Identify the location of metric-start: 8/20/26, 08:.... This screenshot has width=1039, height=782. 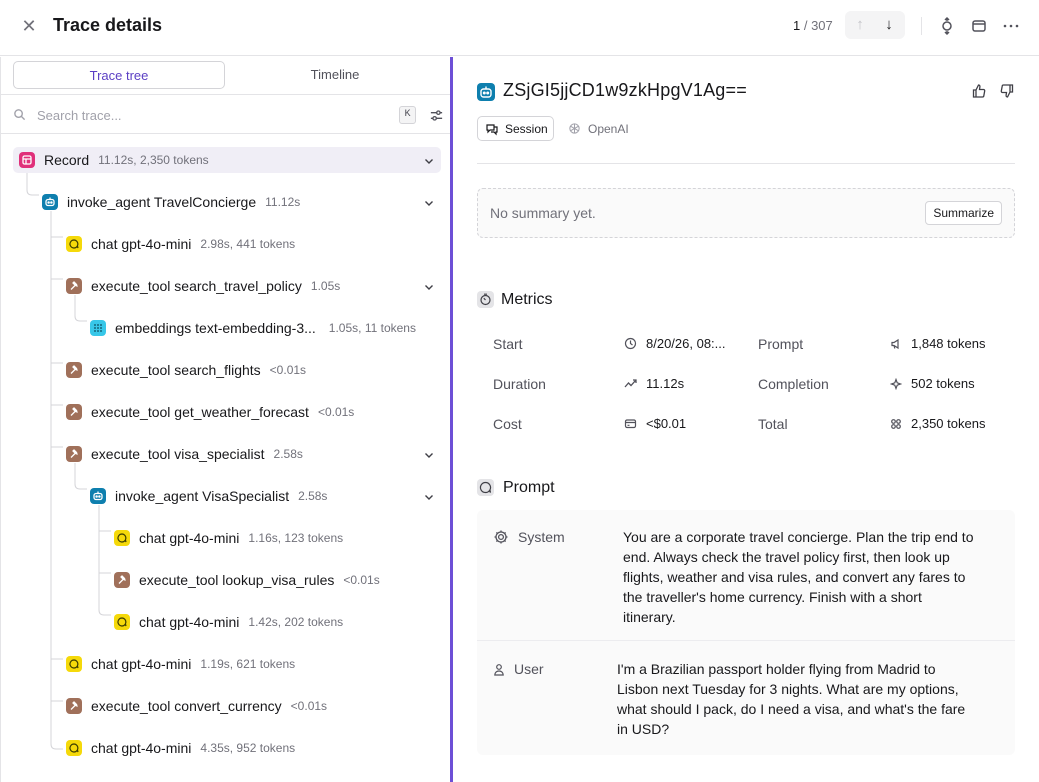
(675, 343).